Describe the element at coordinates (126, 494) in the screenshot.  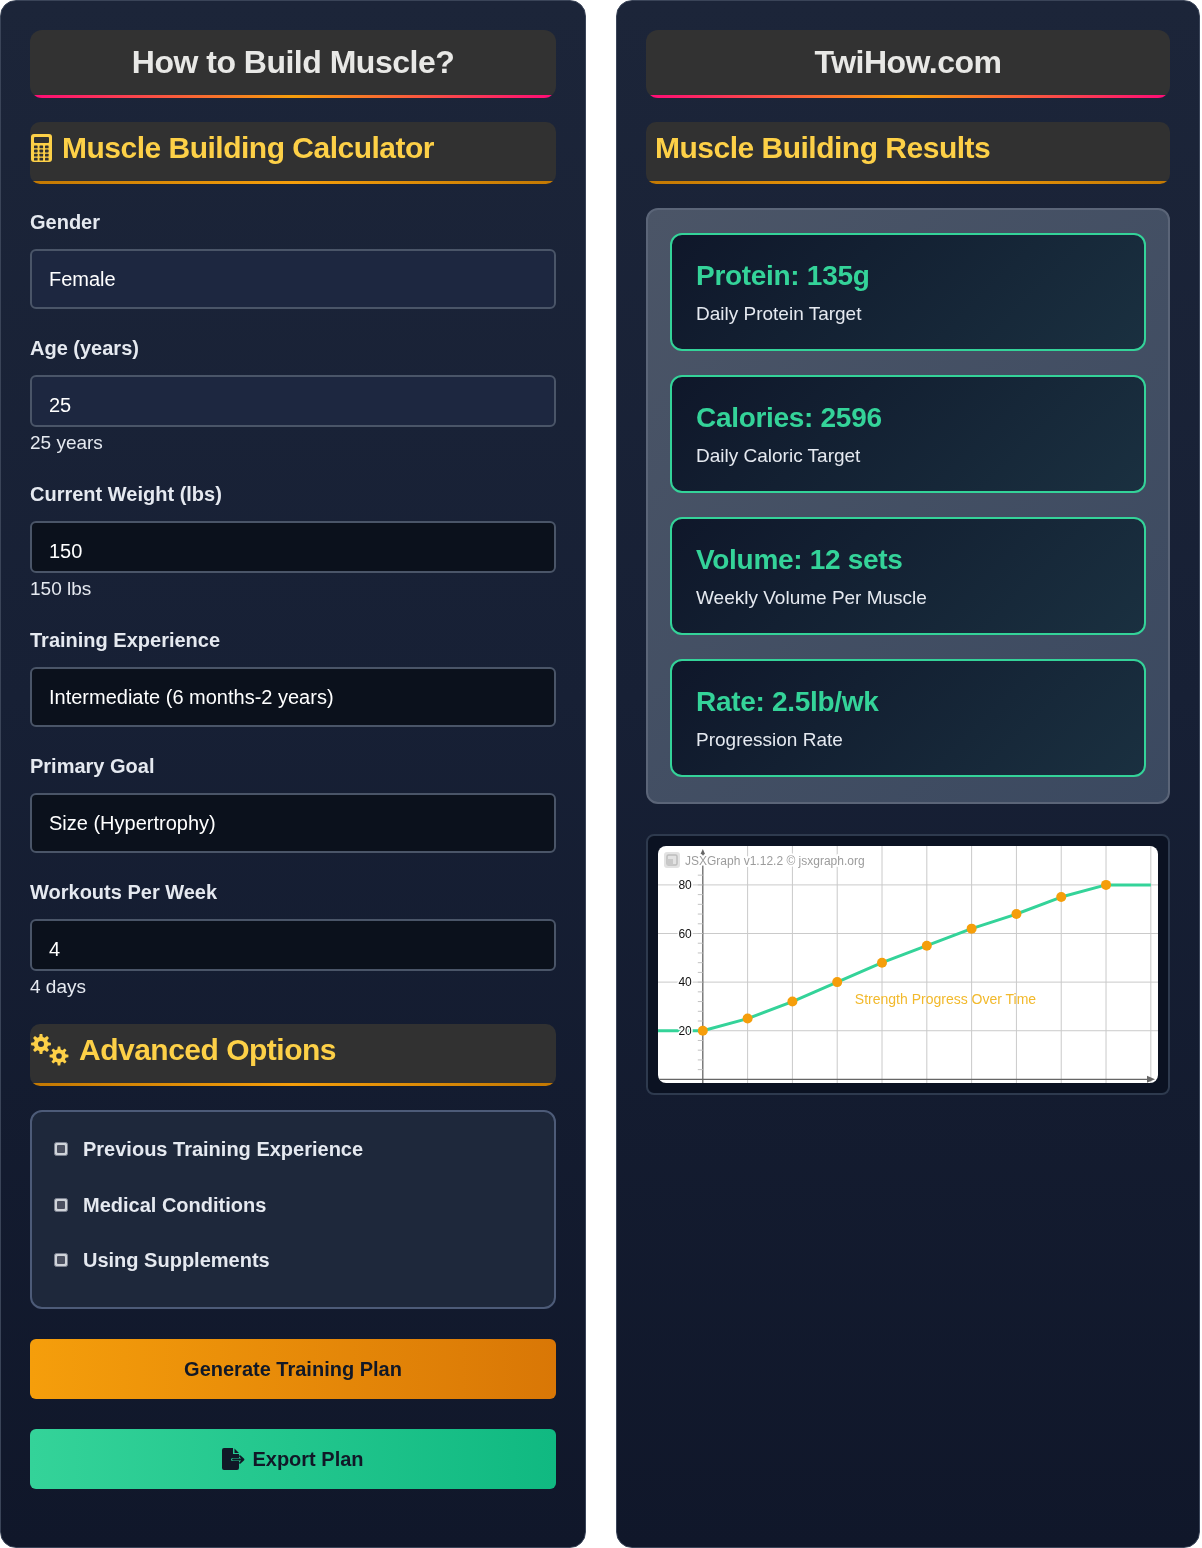
I see `field-label: Current Weight (lbs)` at that location.